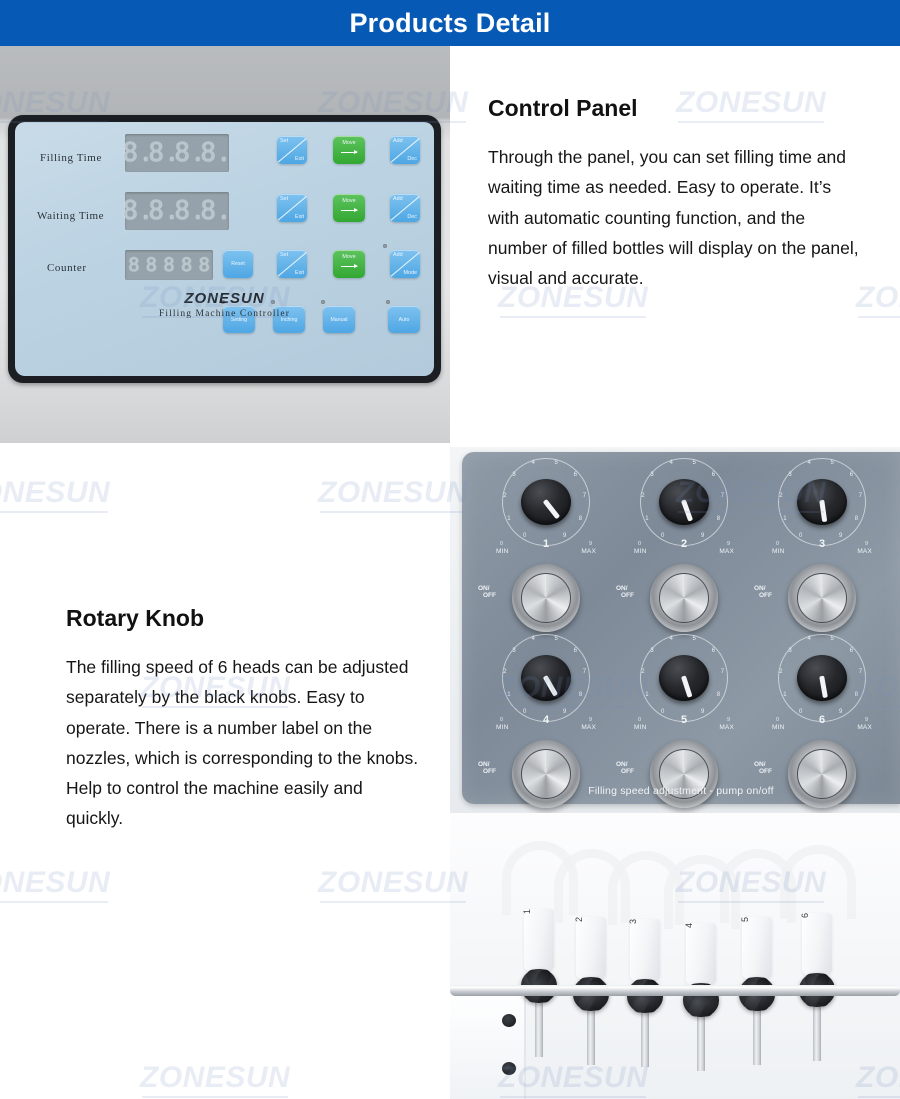 This screenshot has height=1099, width=900. I want to click on knob-unit-2: 0 1 2 3 4 5 6 7 8 9 2 0 9 MIN MAX ON/OFF, so click(682, 550).